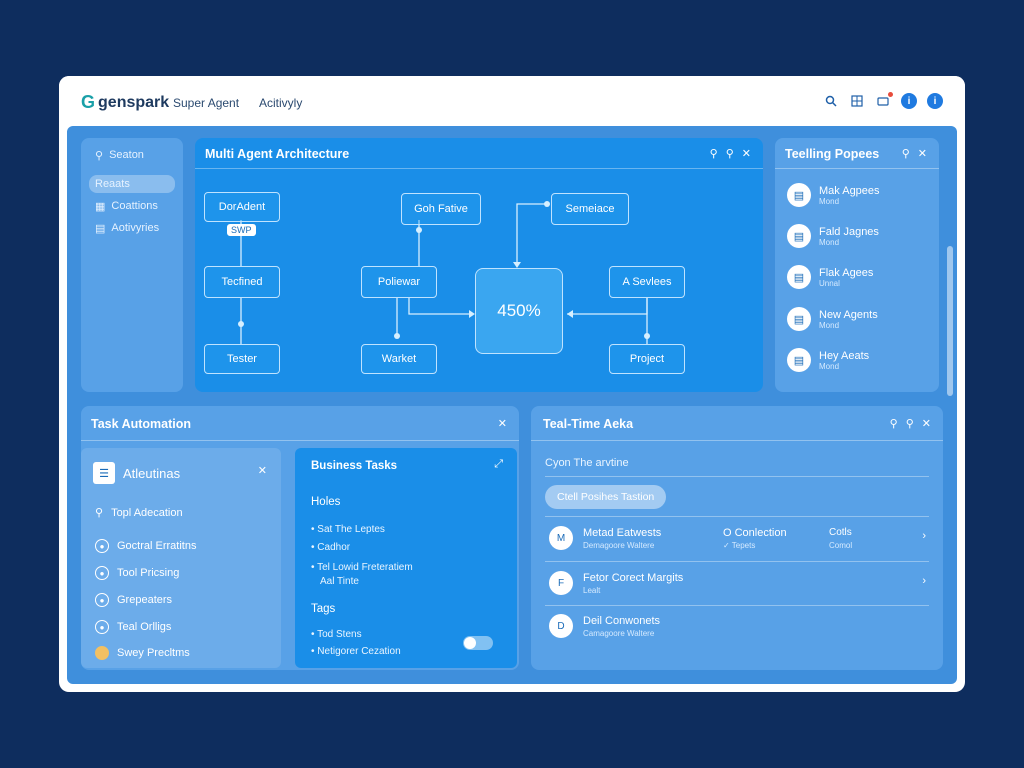  I want to click on section-heading: Holes, so click(326, 502).